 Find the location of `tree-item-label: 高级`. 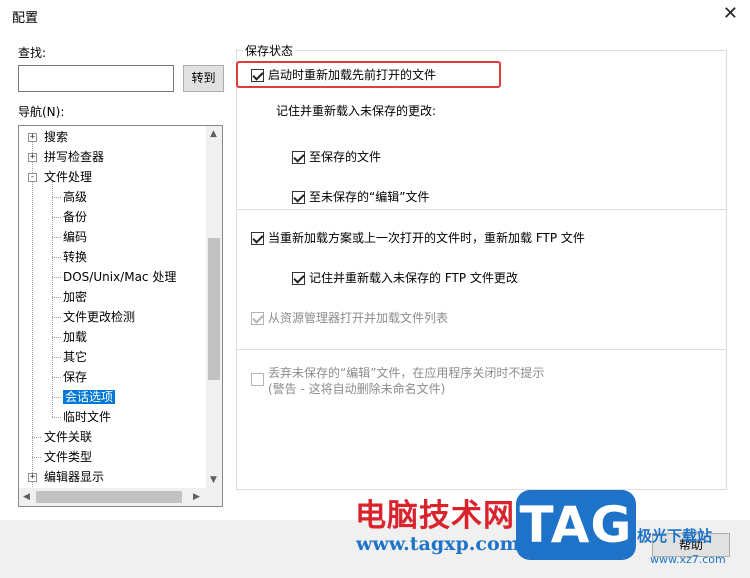

tree-item-label: 高级 is located at coordinates (75, 197).